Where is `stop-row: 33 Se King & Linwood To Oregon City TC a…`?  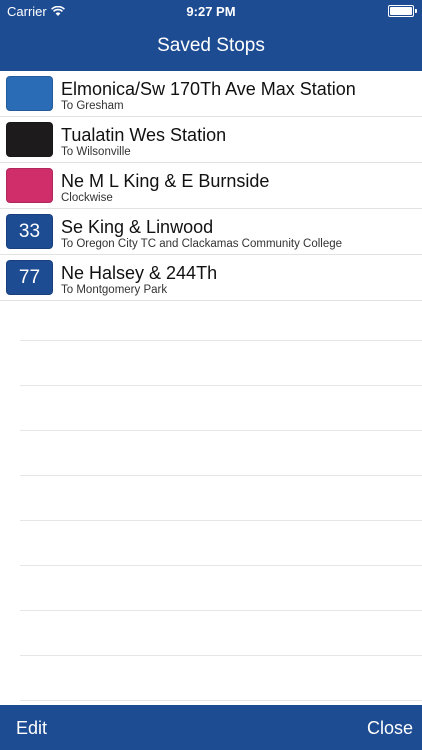
stop-row: 33 Se King & Linwood To Oregon City TC a… is located at coordinates (211, 232).